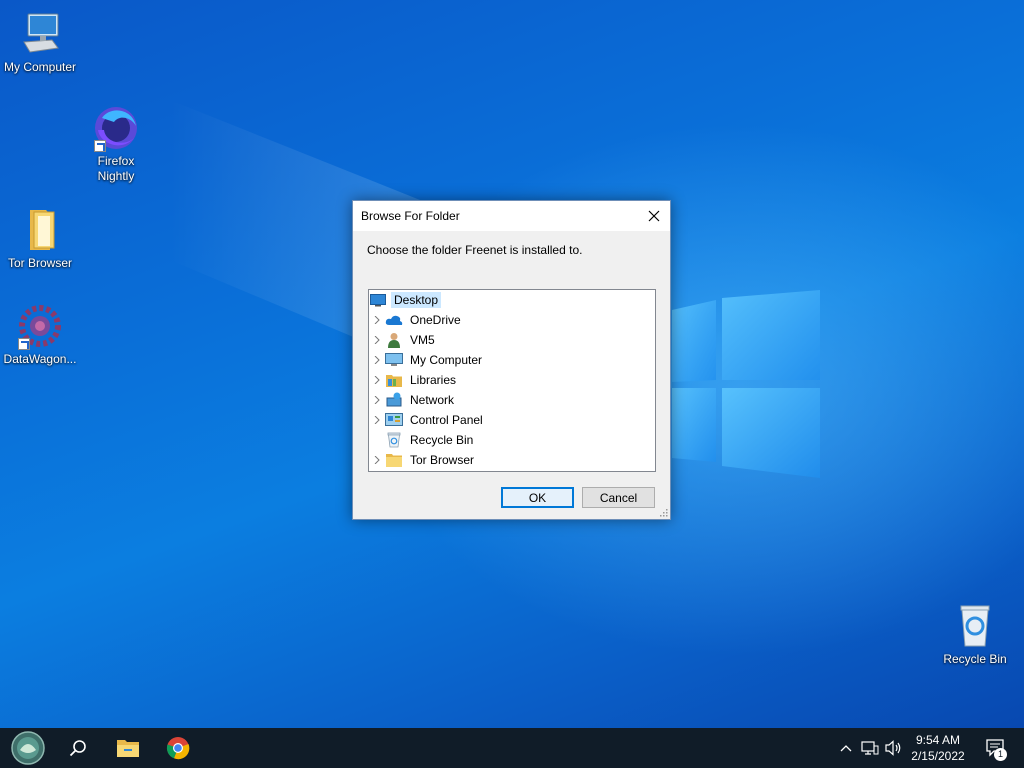 The image size is (1024, 768). I want to click on taskbar: 9:54 AM 2/15/2022 1, so click(512, 748).